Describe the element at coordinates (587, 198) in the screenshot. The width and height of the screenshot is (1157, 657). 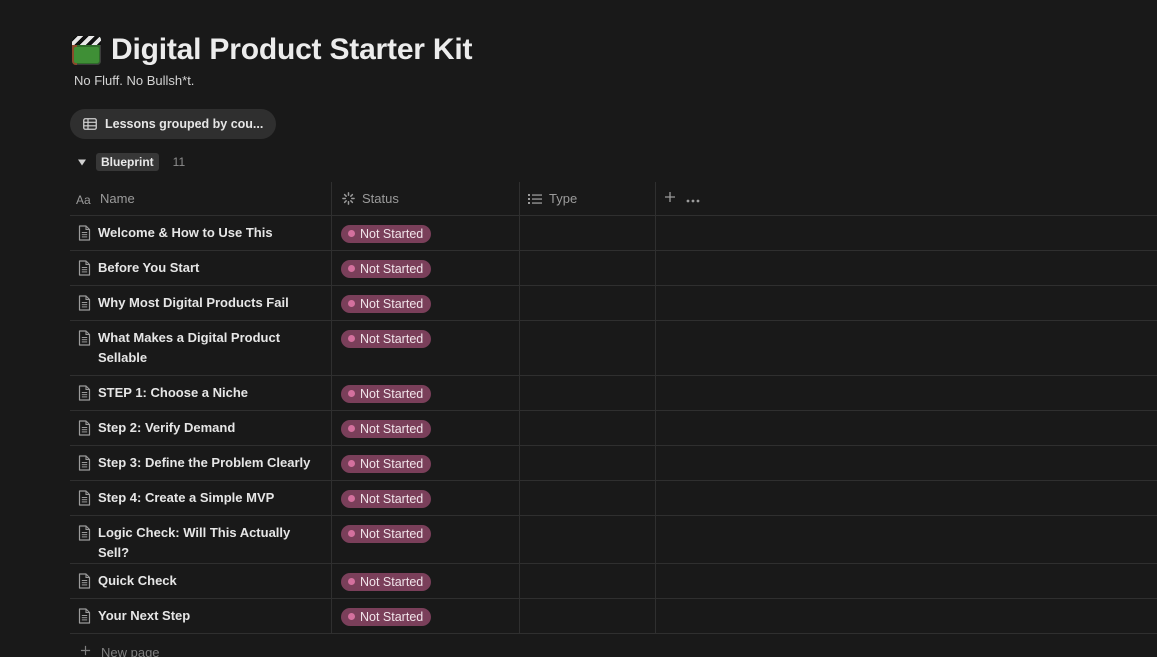
I see `column-header-type: Type` at that location.